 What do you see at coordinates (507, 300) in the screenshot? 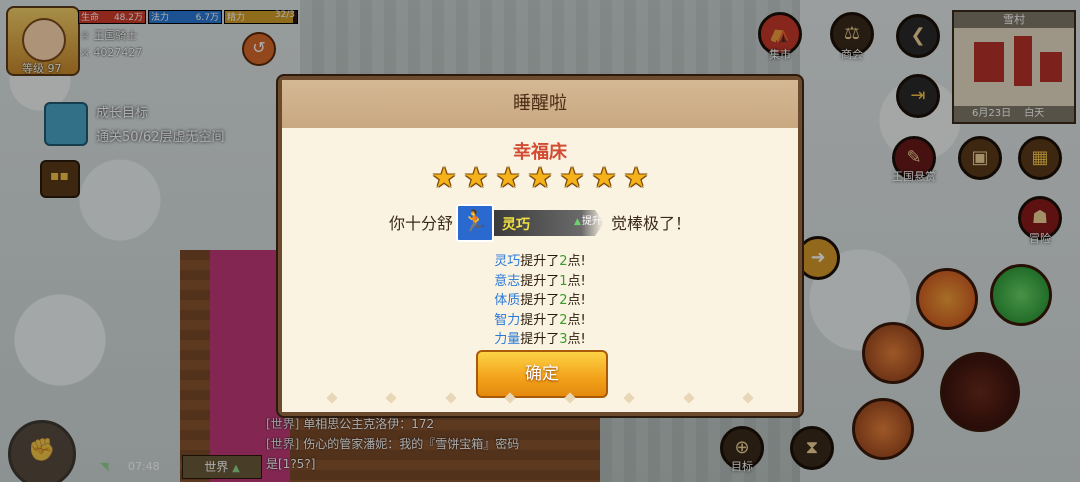
I see `stat-name: 体质` at bounding box center [507, 300].